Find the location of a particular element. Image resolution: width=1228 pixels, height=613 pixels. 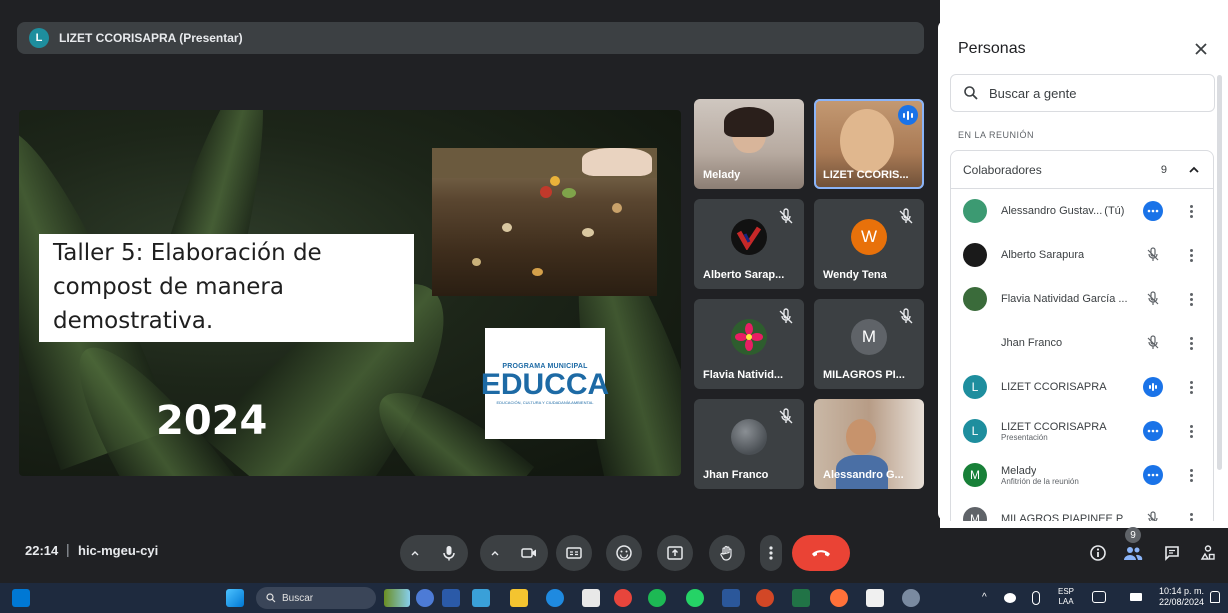

person-text: Melady Anfitrión de la reunión is located at coordinates (1068, 475).